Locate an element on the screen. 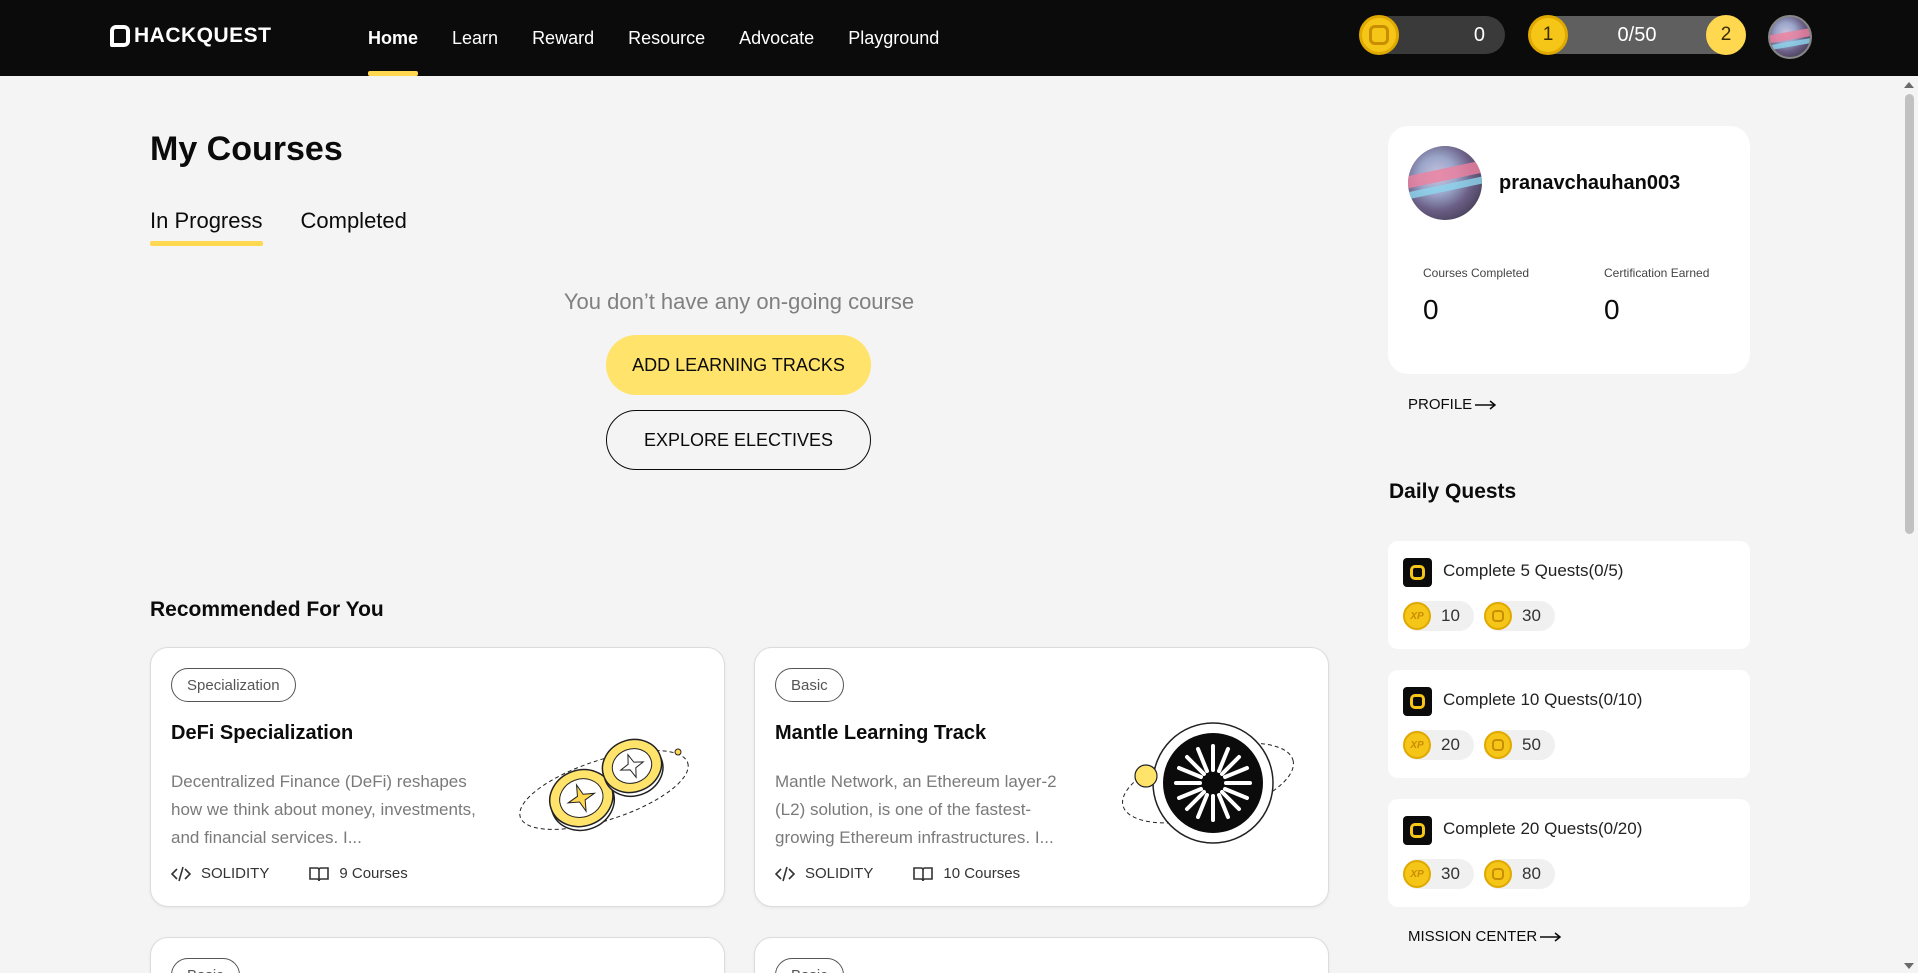 This screenshot has width=1918, height=973. quest-item: Complete 20 Quests(0/20) XP 30 80 is located at coordinates (1569, 853).